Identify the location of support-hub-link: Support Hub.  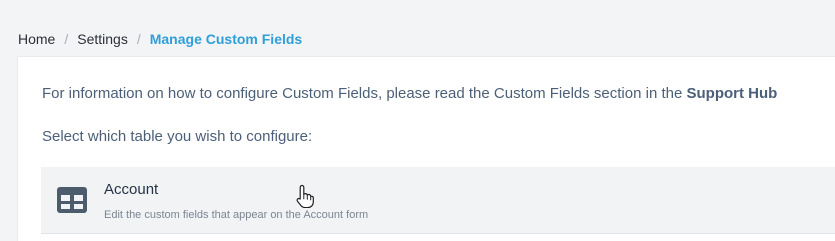
(731, 93).